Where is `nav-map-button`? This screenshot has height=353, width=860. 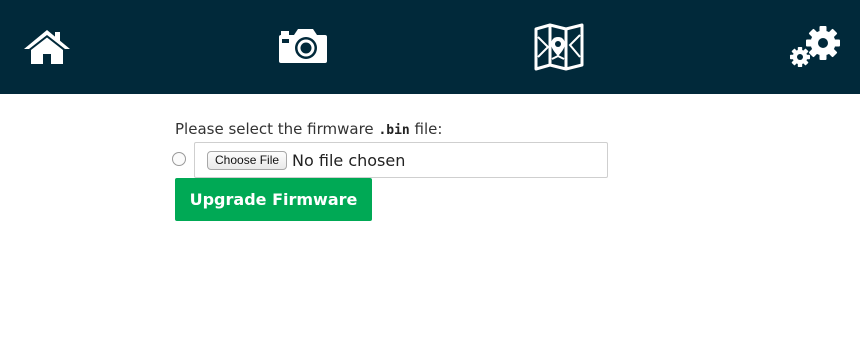
nav-map-button is located at coordinates (559, 47).